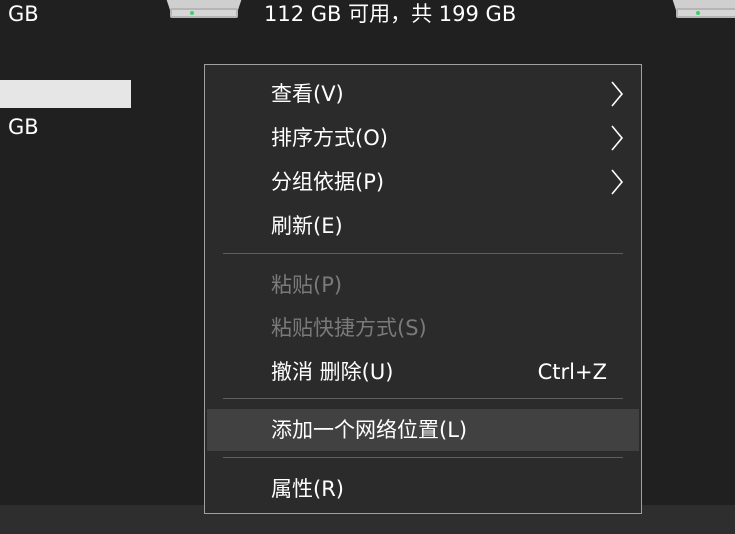  Describe the element at coordinates (204, 10) in the screenshot. I see `hard-drive-icon` at that location.